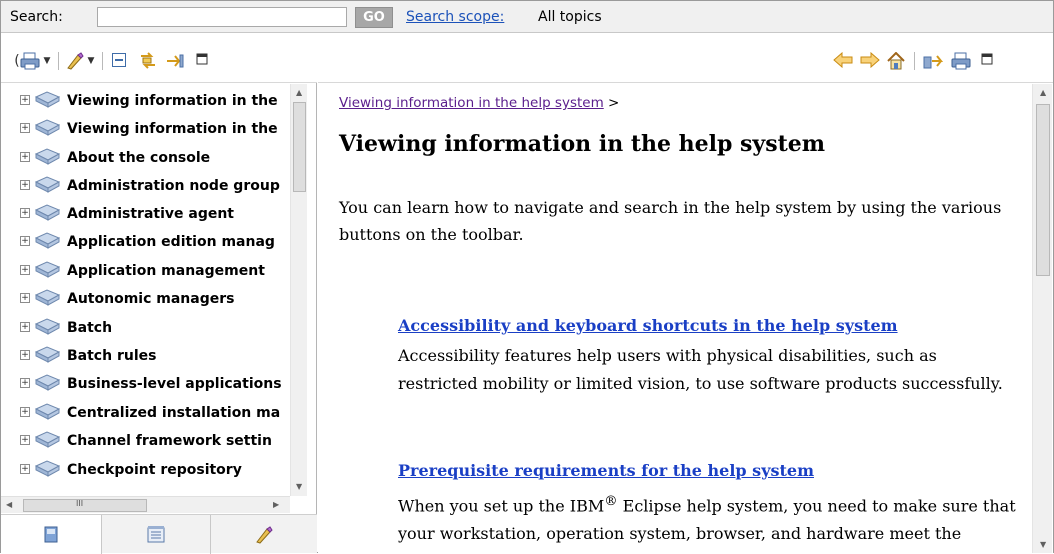  What do you see at coordinates (685, 58) in the screenshot?
I see `content-toolbar` at bounding box center [685, 58].